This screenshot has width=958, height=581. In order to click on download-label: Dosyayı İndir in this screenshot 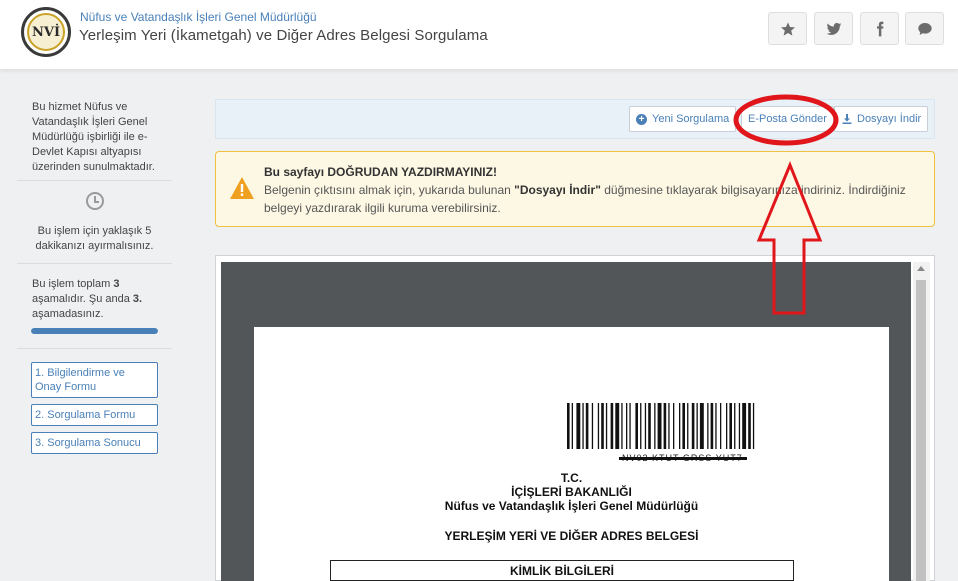, I will do `click(889, 119)`.